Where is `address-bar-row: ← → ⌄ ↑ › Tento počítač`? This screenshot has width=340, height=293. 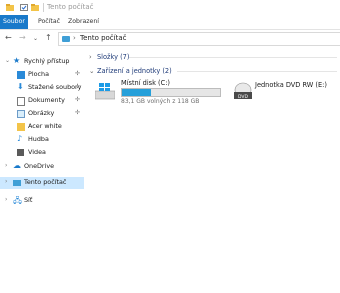 address-bar-row: ← → ⌄ ↑ › Tento počítač is located at coordinates (170, 38).